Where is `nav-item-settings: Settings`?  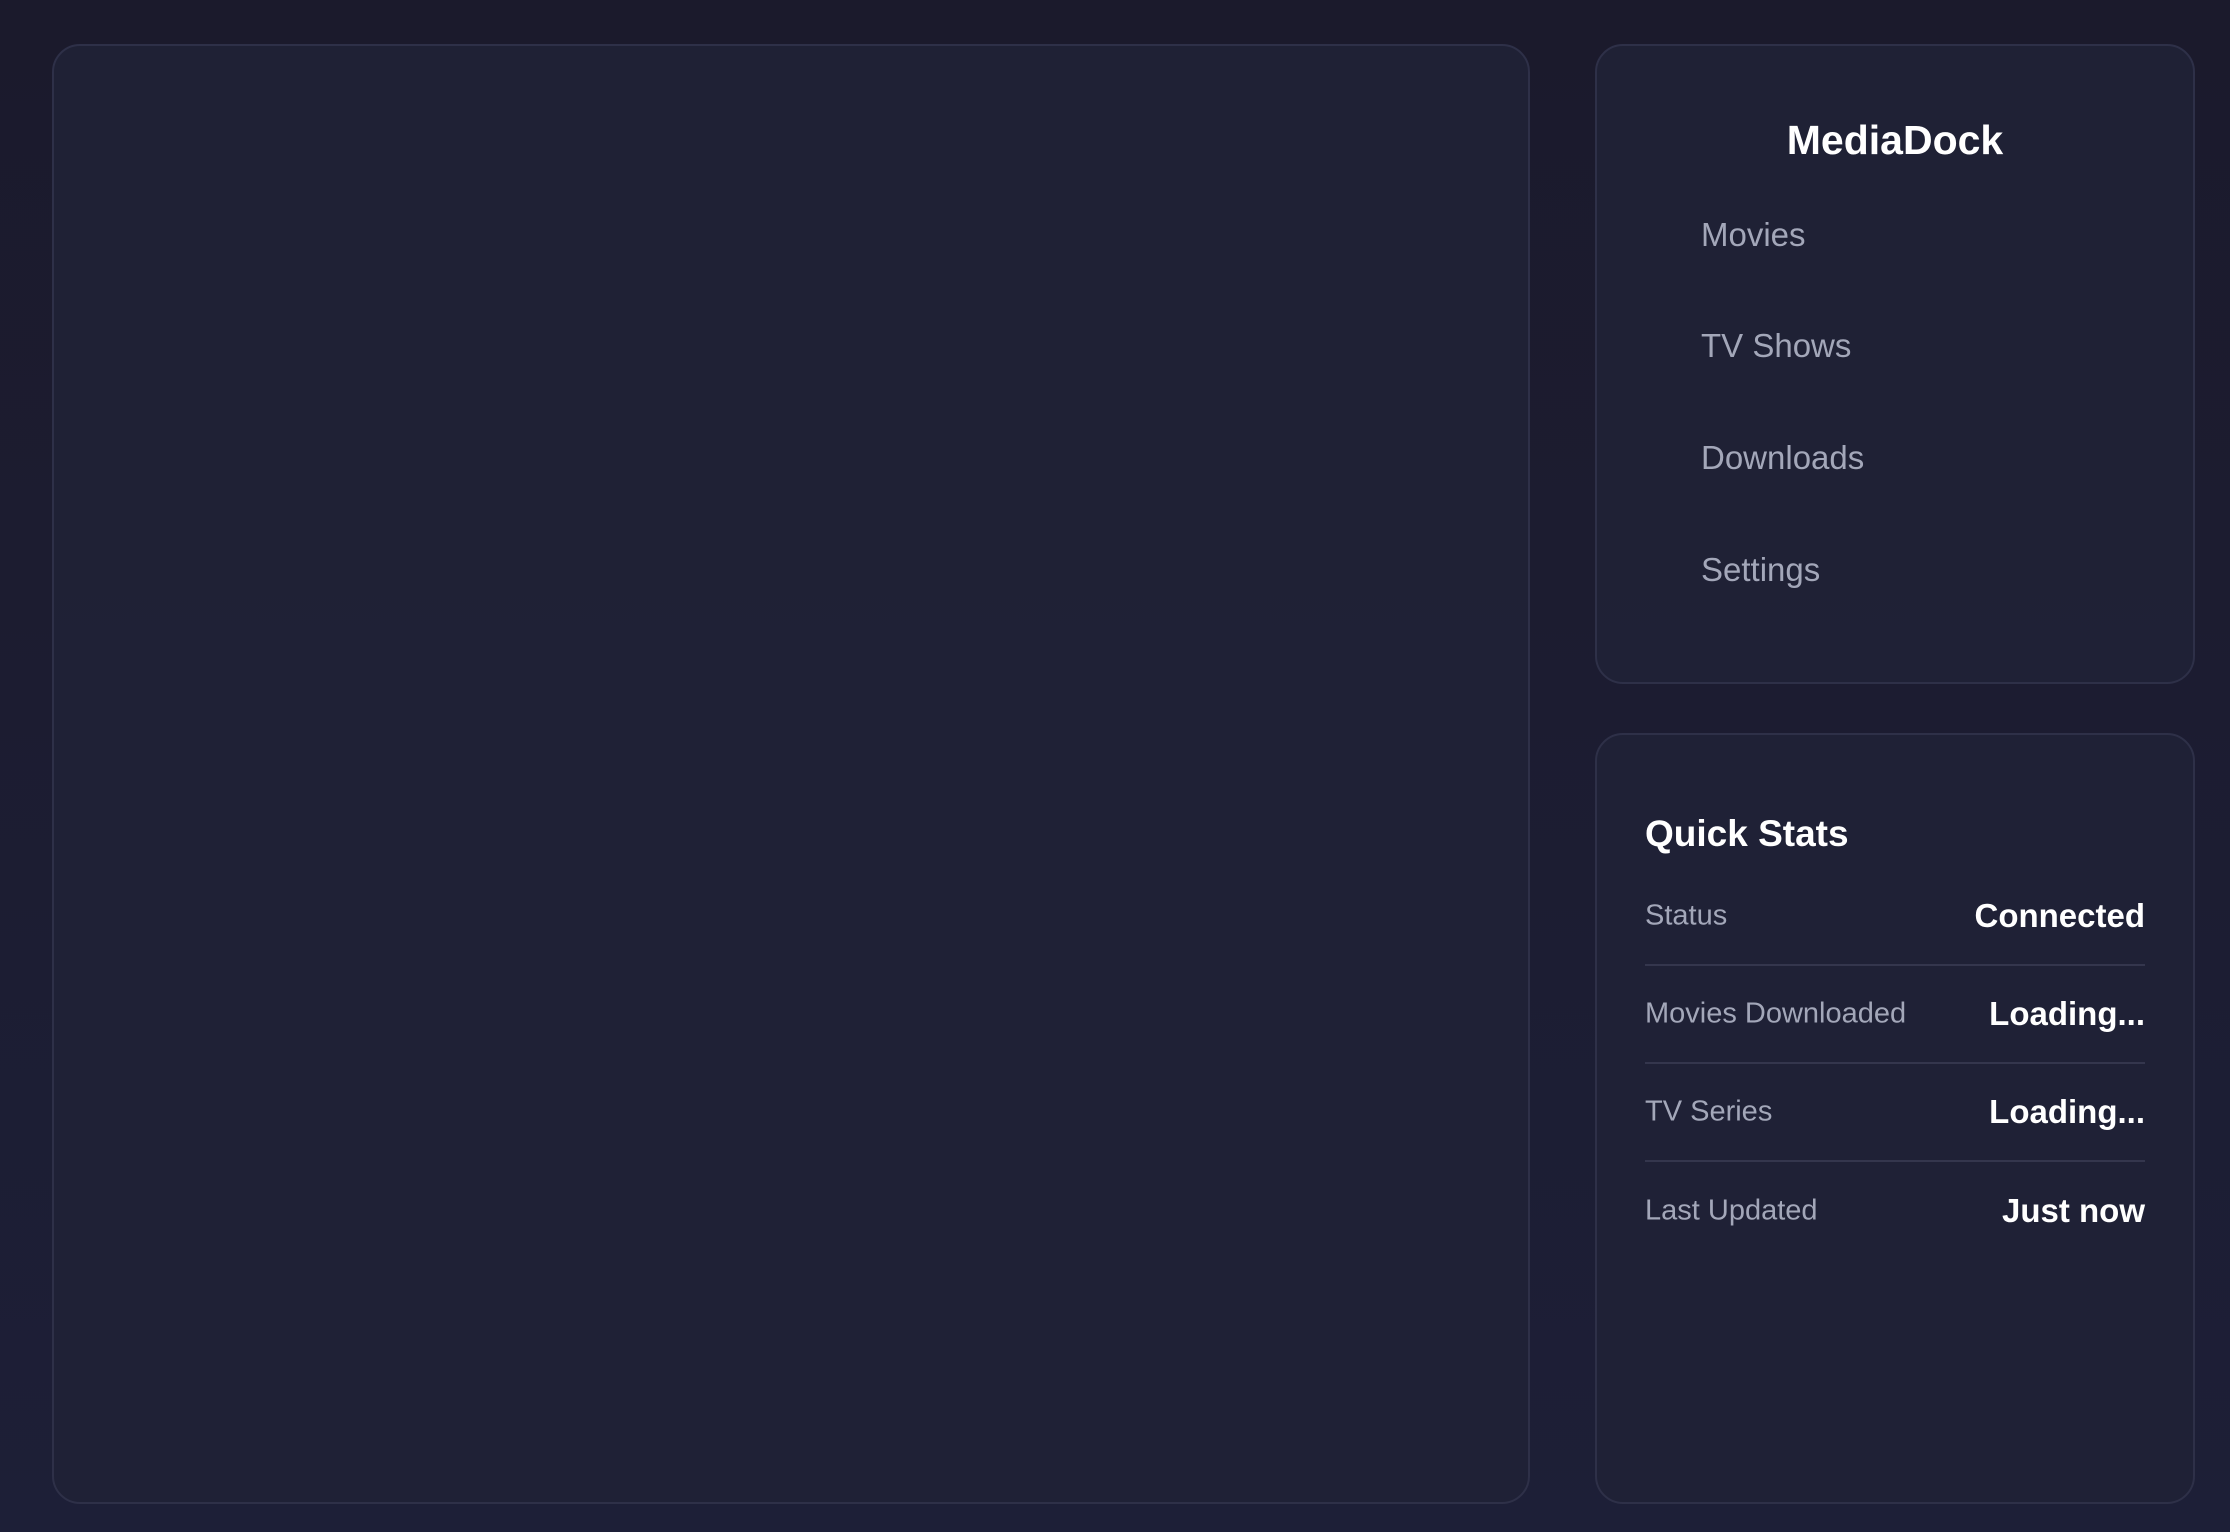
nav-item-settings: Settings is located at coordinates (1899, 570).